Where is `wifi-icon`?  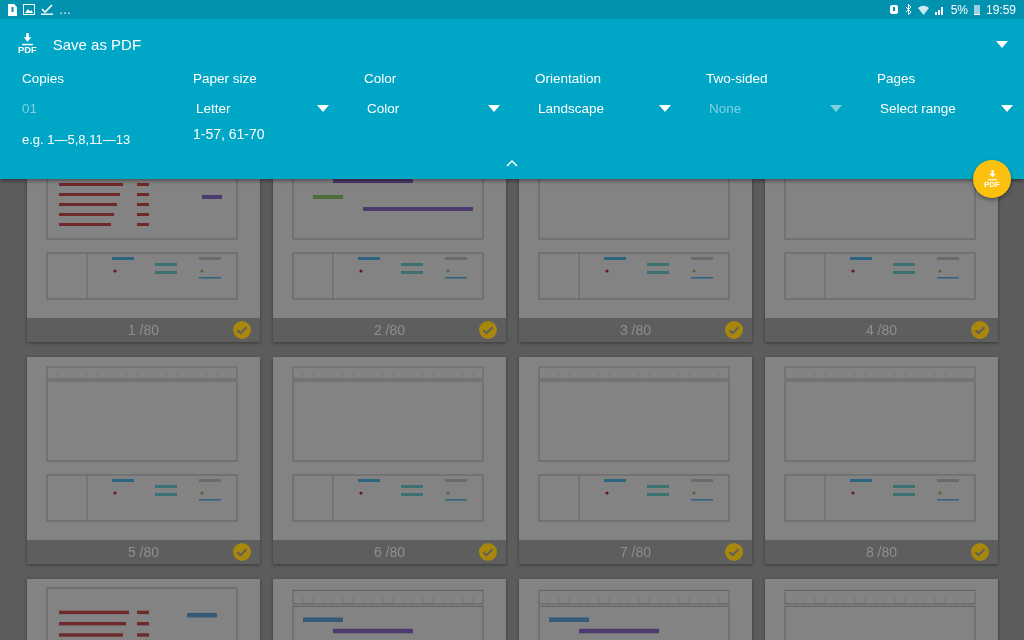 wifi-icon is located at coordinates (923, 9).